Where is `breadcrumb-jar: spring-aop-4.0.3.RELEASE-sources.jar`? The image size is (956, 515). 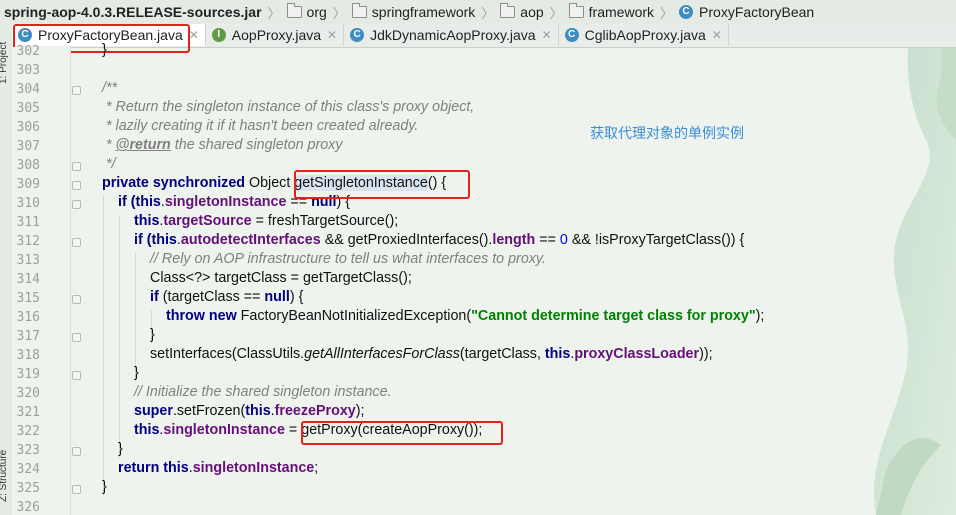 breadcrumb-jar: spring-aop-4.0.3.RELEASE-sources.jar is located at coordinates (133, 12).